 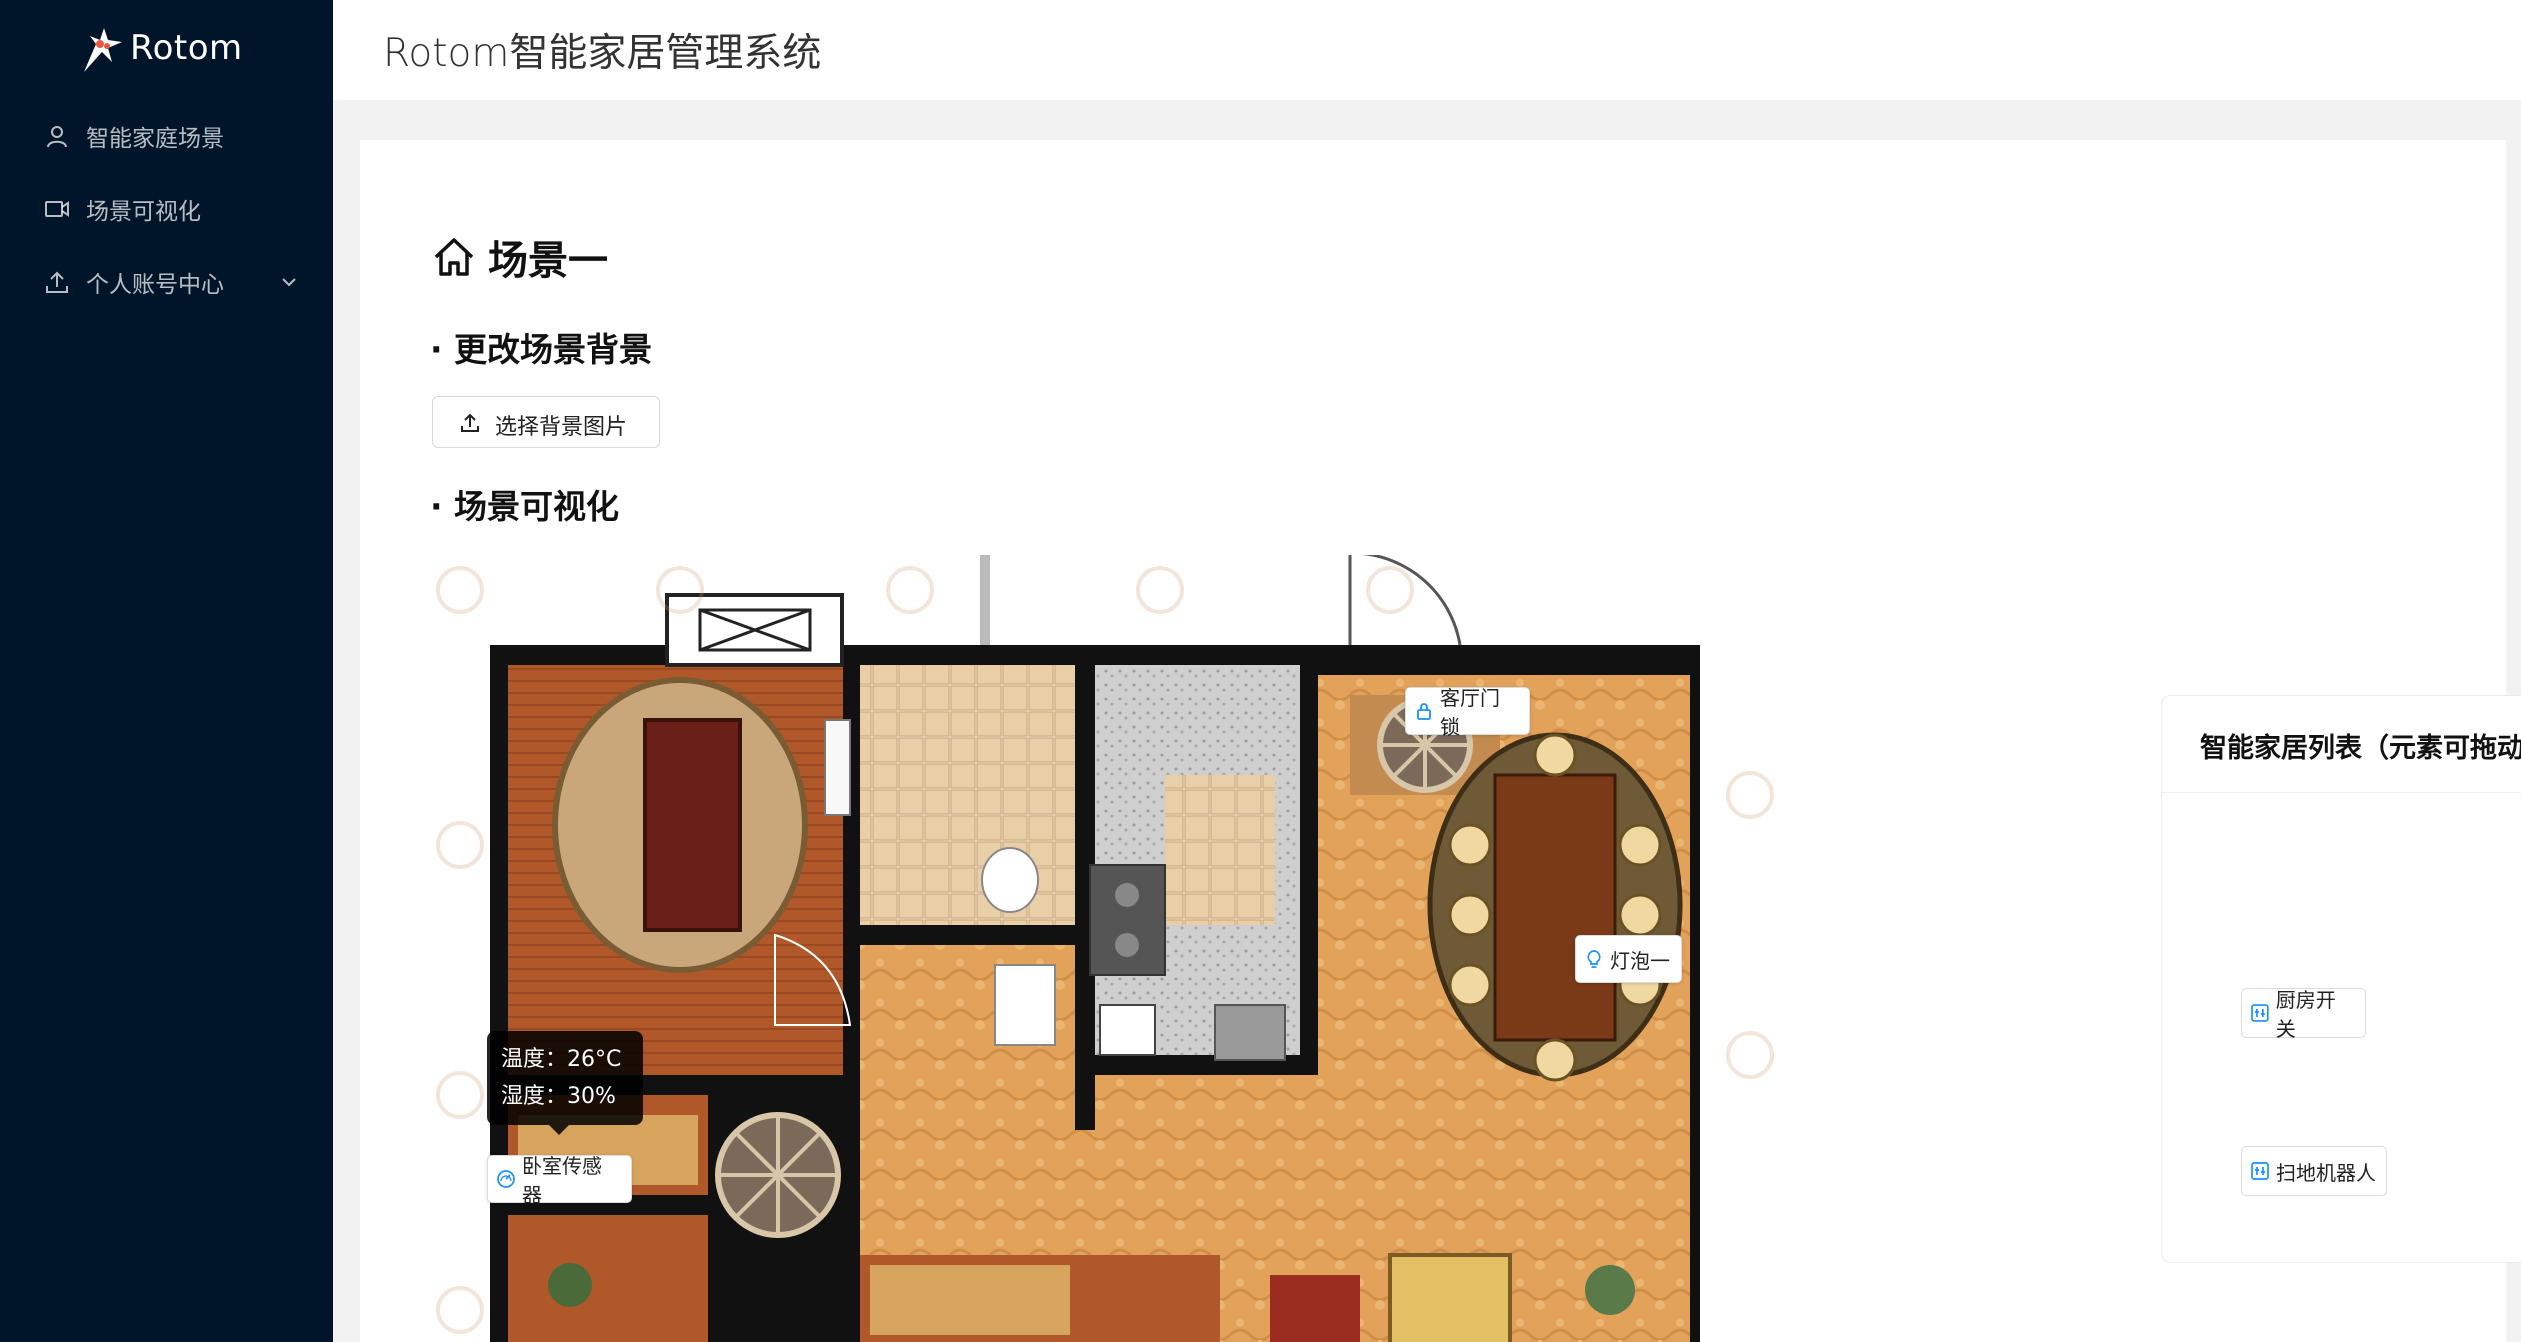 I want to click on section-heading-background: · 更改场景背景, so click(x=541, y=349).